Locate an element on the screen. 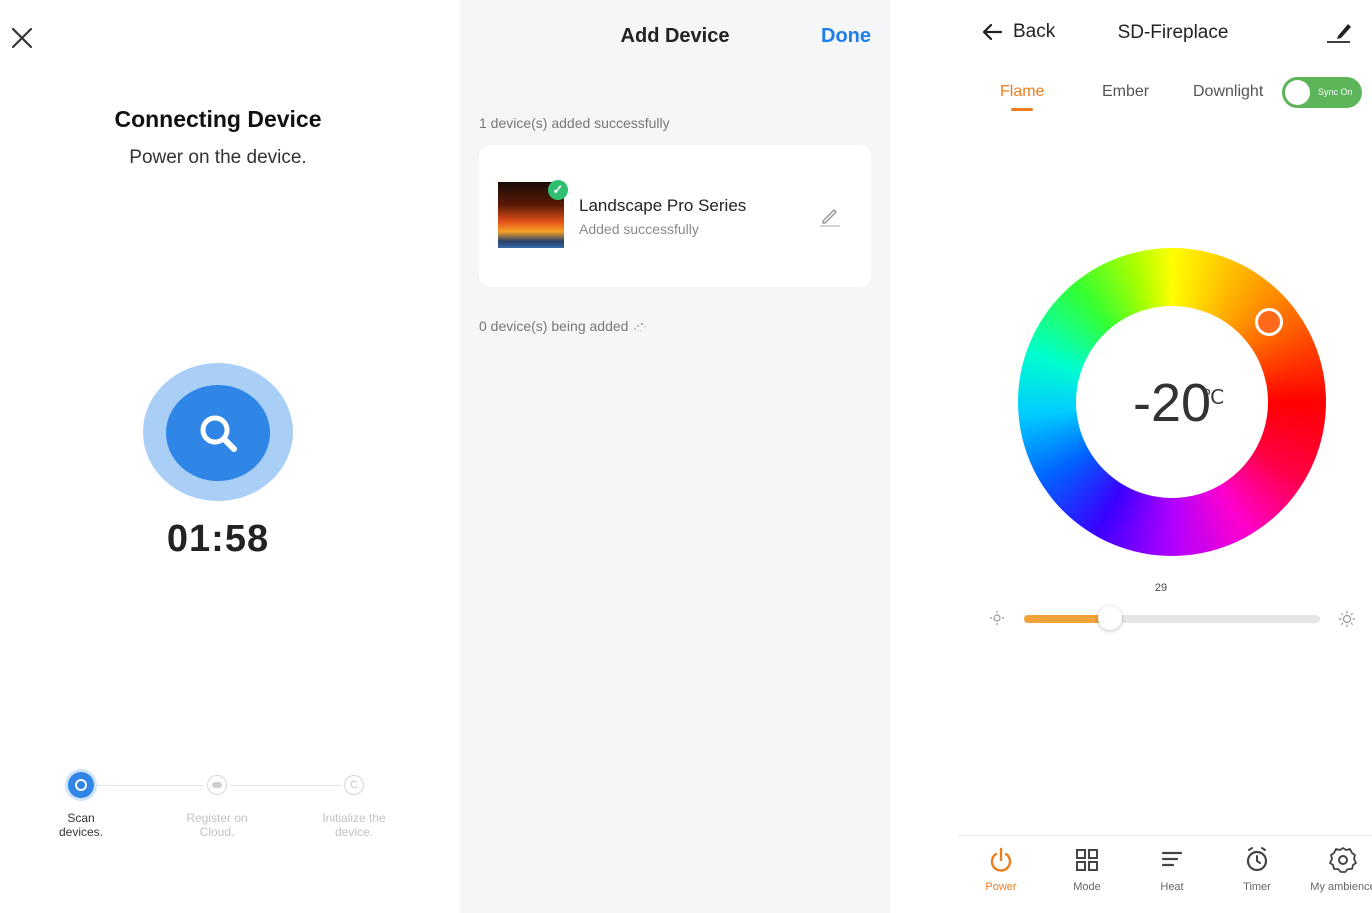 This screenshot has height=913, width=1372. nav-timer: Timer is located at coordinates (1257, 869).